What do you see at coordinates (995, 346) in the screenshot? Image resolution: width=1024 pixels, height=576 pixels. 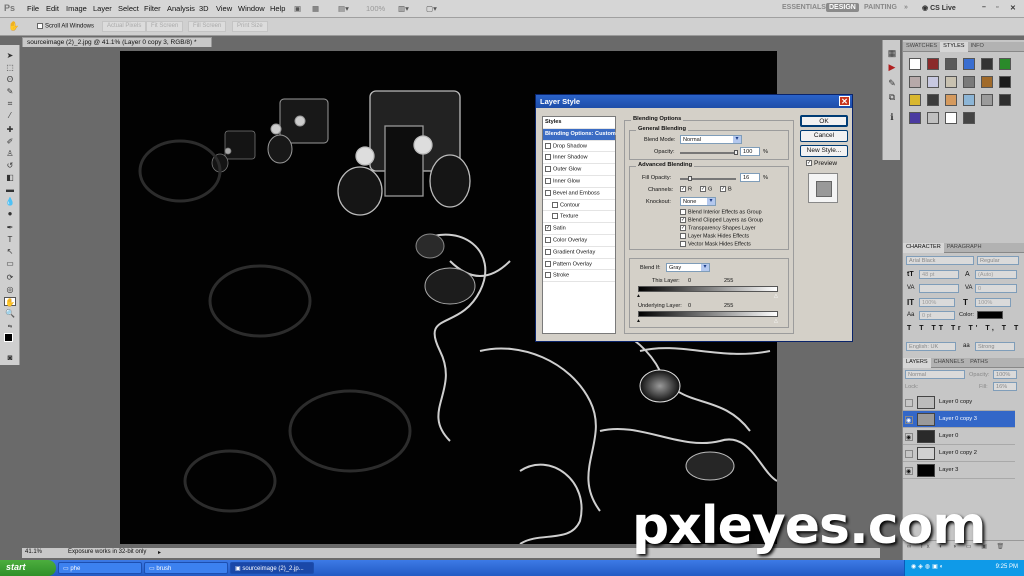 I see `antialias-select: Strong` at bounding box center [995, 346].